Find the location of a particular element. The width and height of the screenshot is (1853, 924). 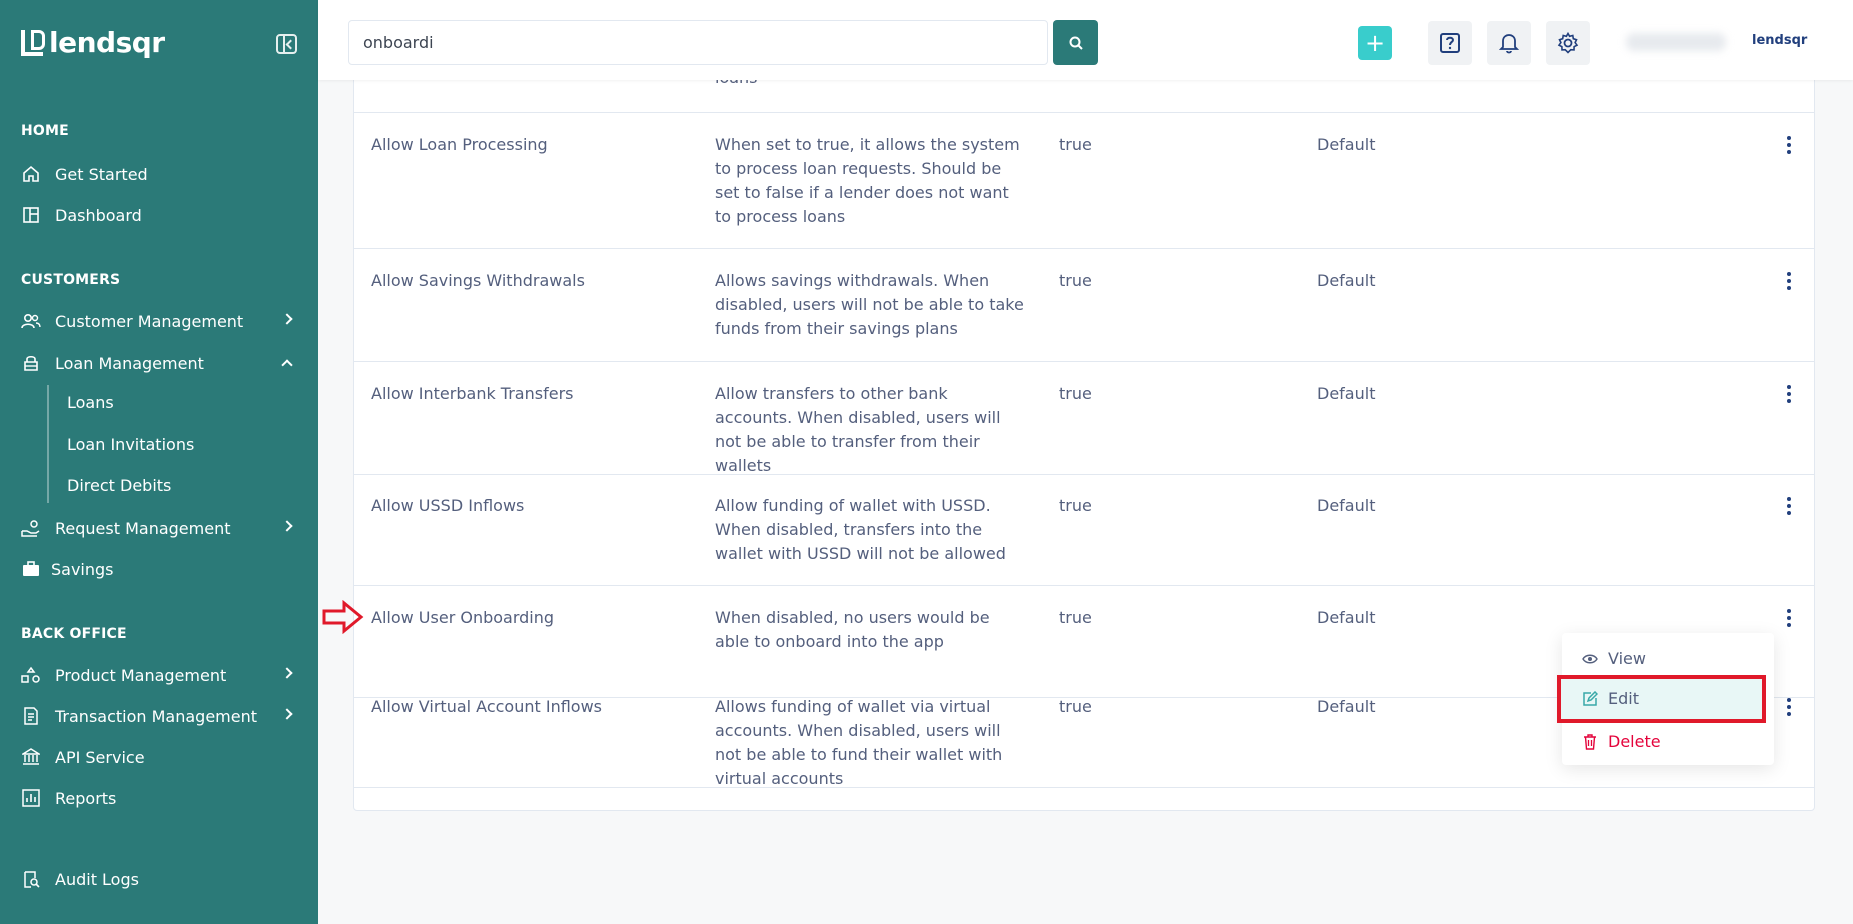

sidebar-item-savings: Savings is located at coordinates (161, 569).